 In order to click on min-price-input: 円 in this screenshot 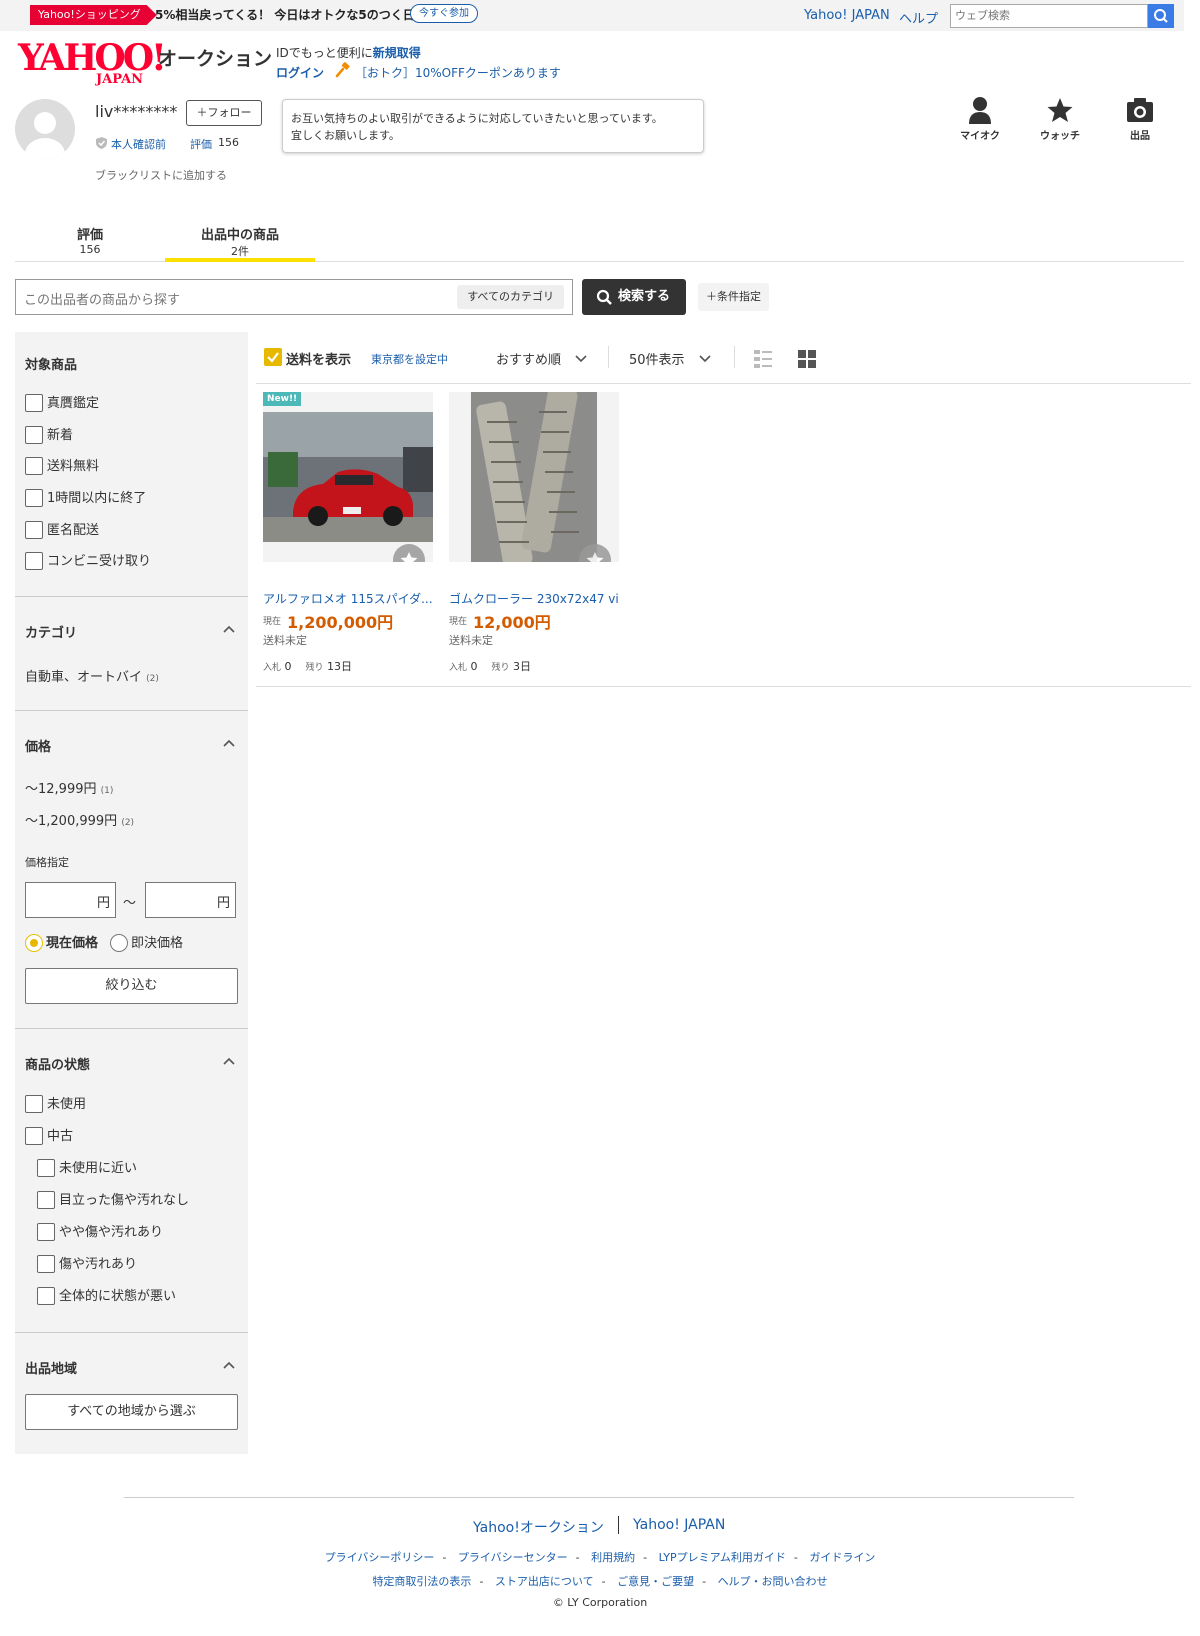, I will do `click(70, 900)`.